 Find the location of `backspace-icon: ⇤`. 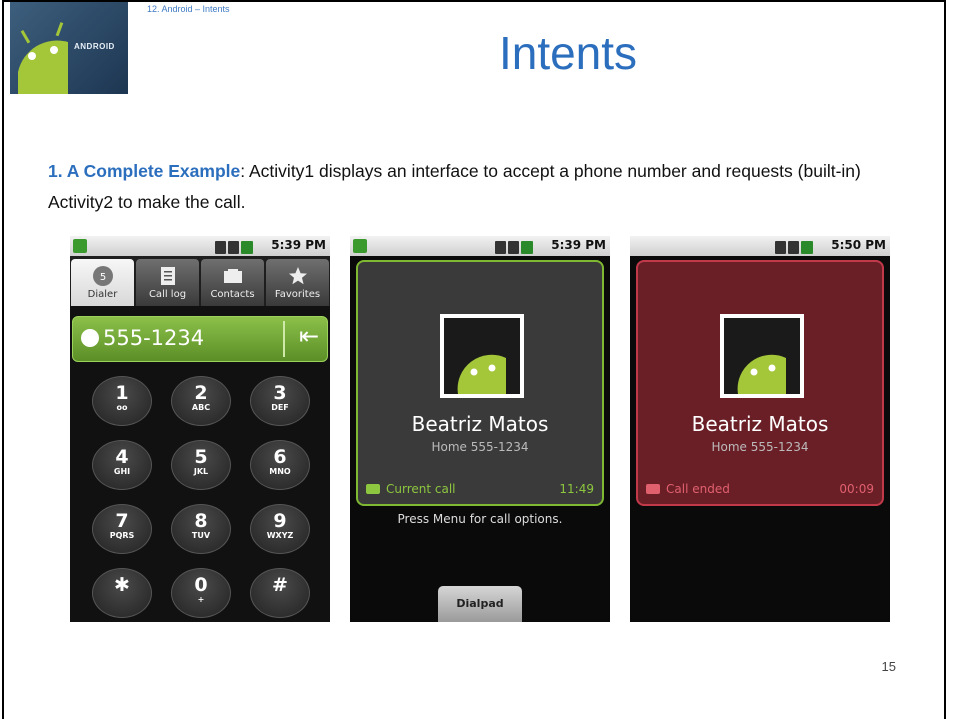

backspace-icon: ⇤ is located at coordinates (309, 336).